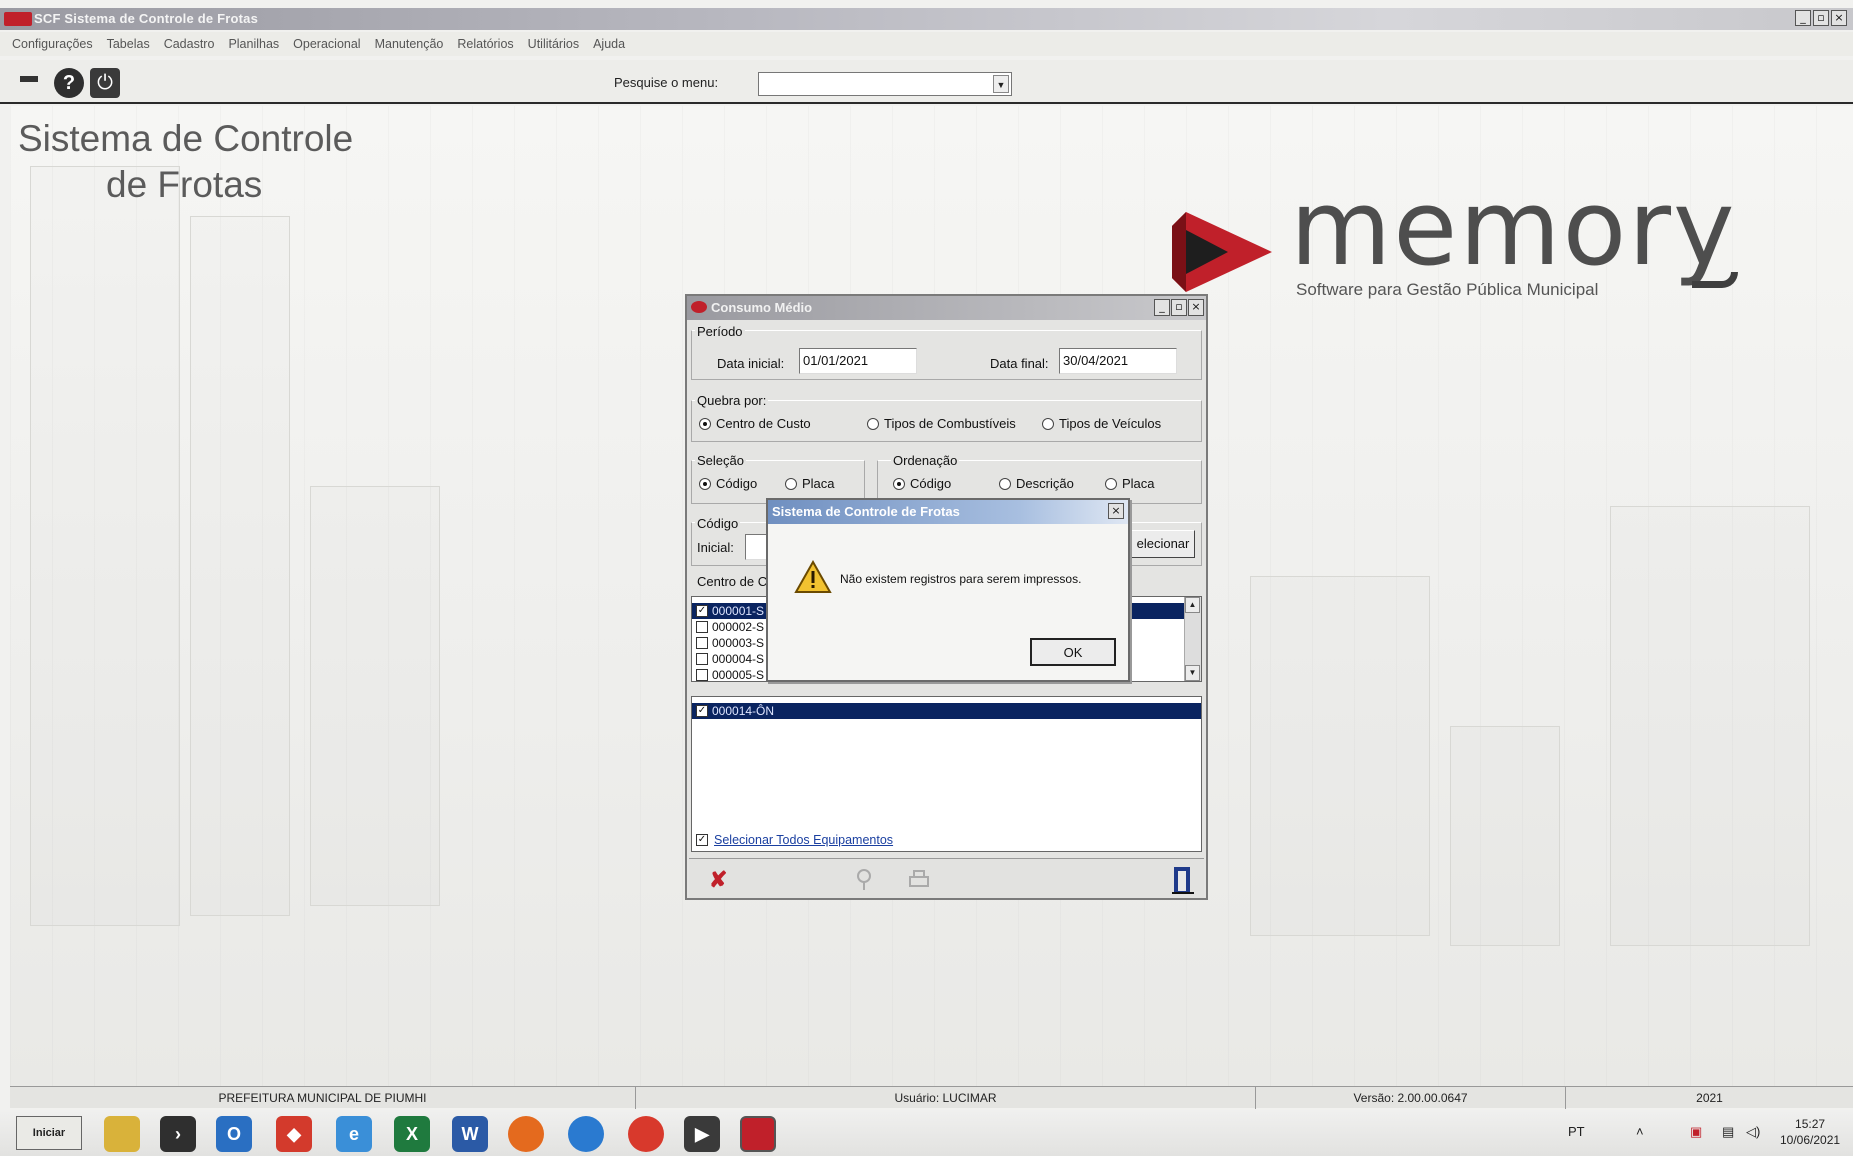 This screenshot has height=1156, width=1853. What do you see at coordinates (553, 44) in the screenshot?
I see `menu-utilitarios: Utilitários` at bounding box center [553, 44].